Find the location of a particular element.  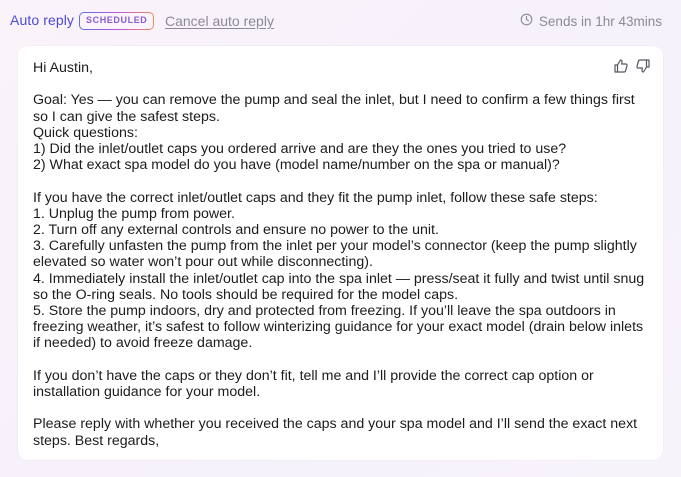

cancel-auto-reply-link: Cancel auto reply is located at coordinates (219, 21).